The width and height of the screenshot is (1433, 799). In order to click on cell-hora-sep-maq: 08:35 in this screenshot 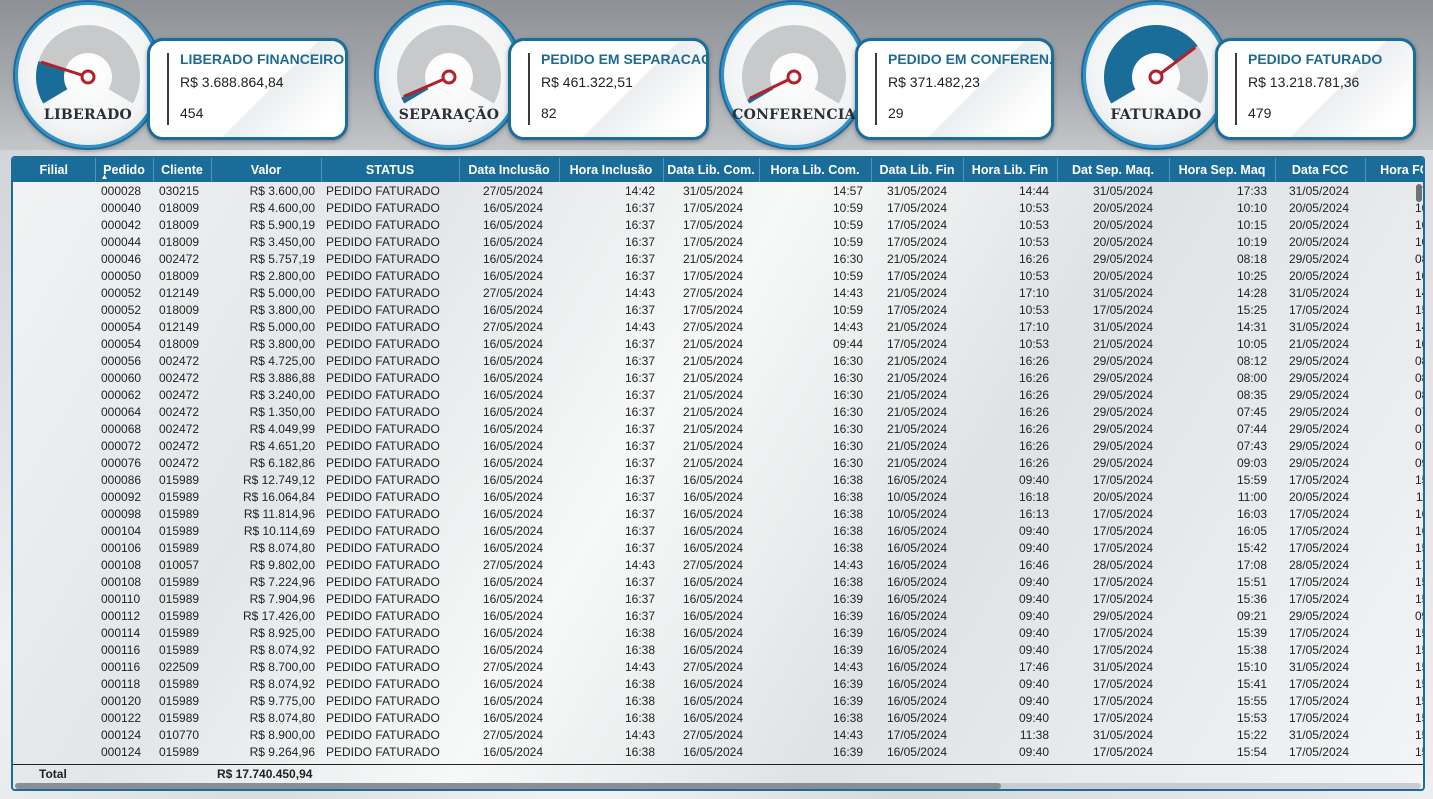, I will do `click(1251, 394)`.